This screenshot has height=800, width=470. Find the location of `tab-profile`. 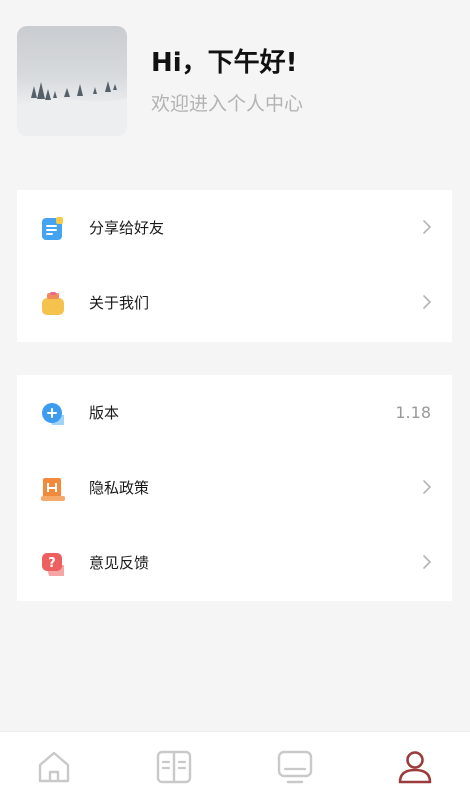

tab-profile is located at coordinates (415, 767).